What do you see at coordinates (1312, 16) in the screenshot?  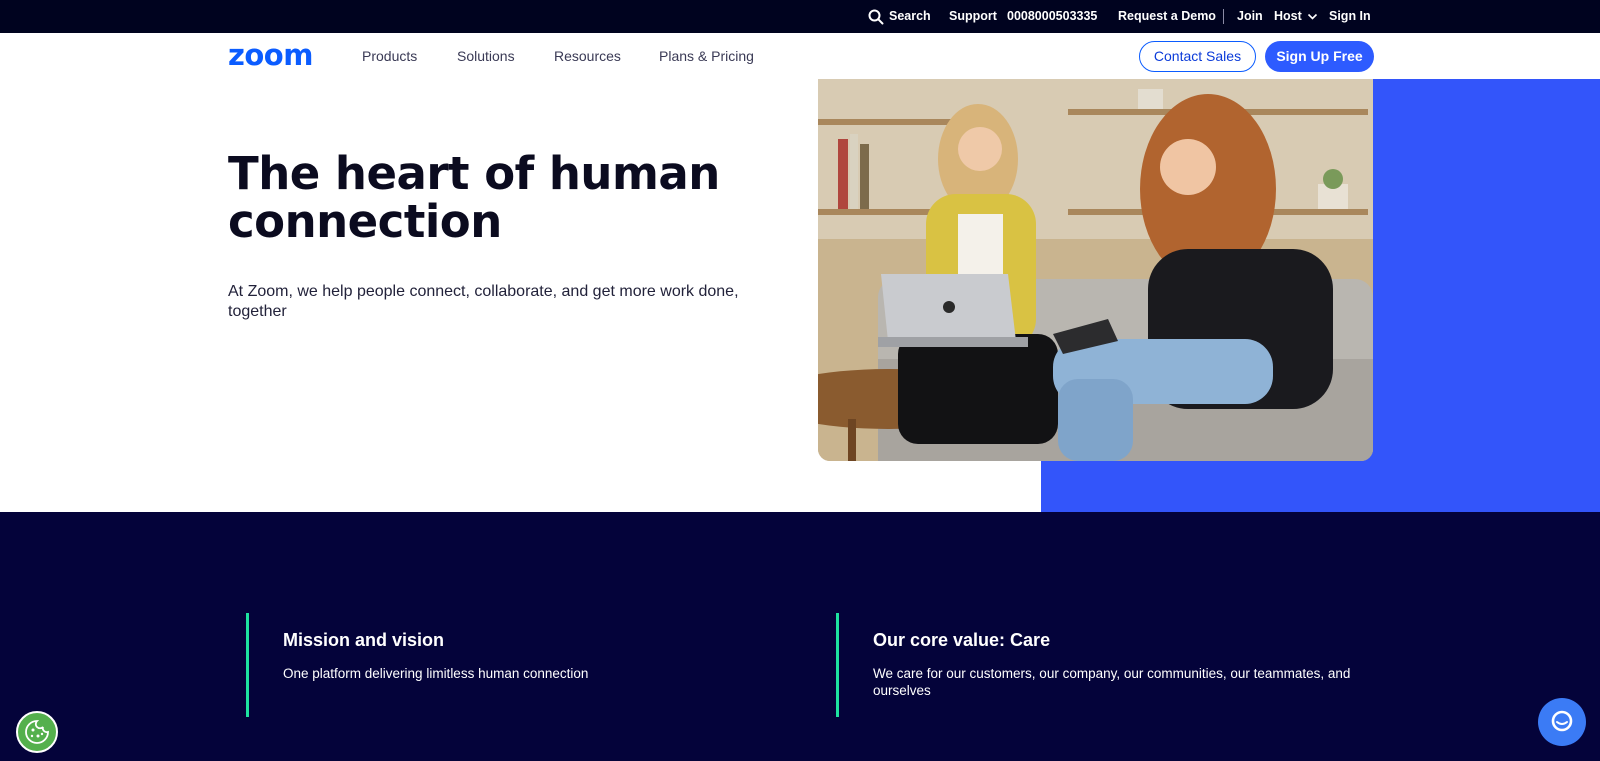 I see `chevron-down-icon` at bounding box center [1312, 16].